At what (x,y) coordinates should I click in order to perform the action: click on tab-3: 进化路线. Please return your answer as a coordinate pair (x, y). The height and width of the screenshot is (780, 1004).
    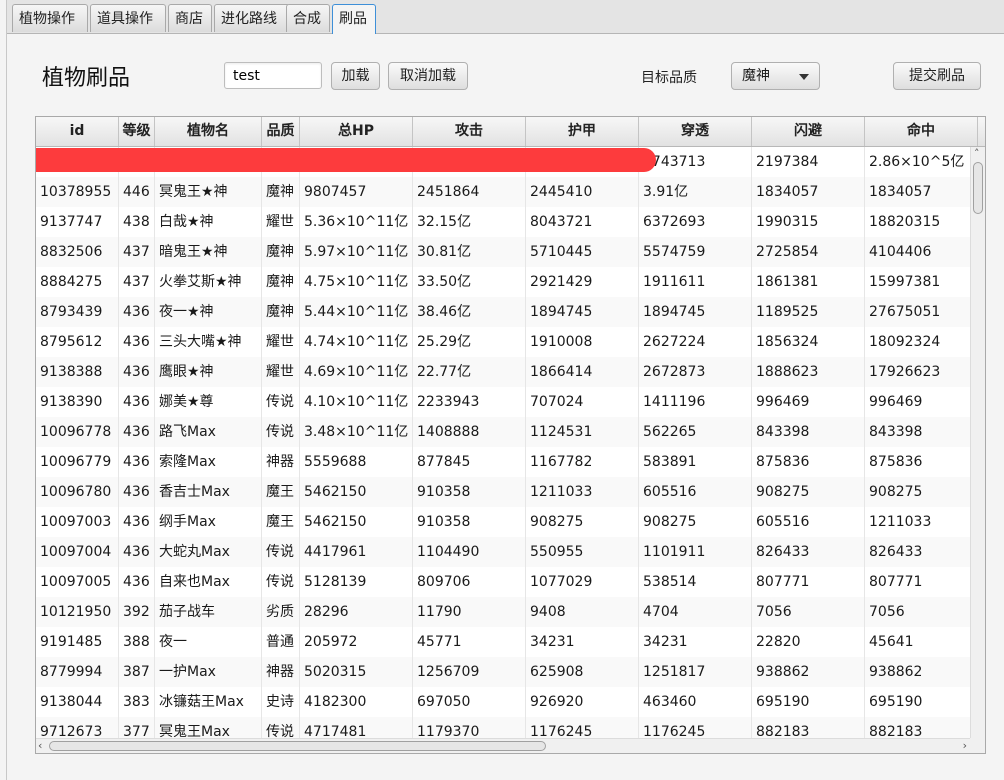
    Looking at the image, I should click on (252, 18).